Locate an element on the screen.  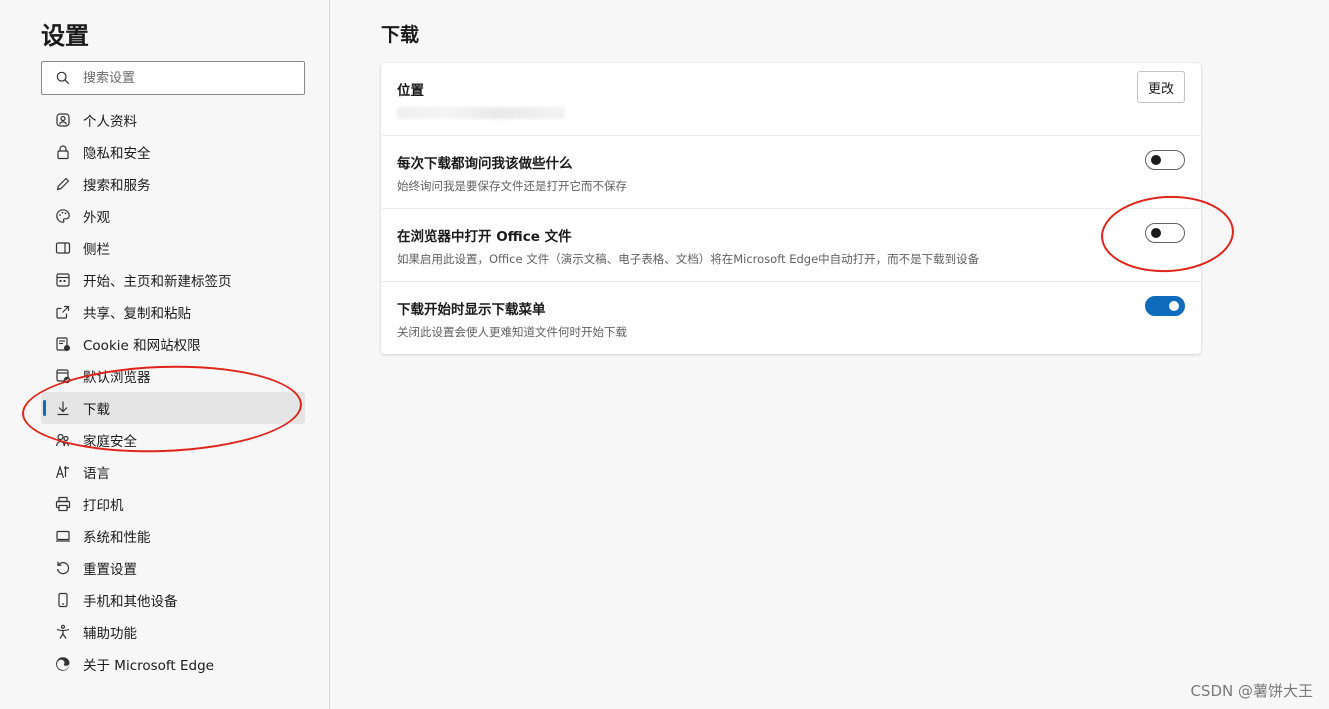
sidebar-item-label: 家庭安全 is located at coordinates (110, 442).